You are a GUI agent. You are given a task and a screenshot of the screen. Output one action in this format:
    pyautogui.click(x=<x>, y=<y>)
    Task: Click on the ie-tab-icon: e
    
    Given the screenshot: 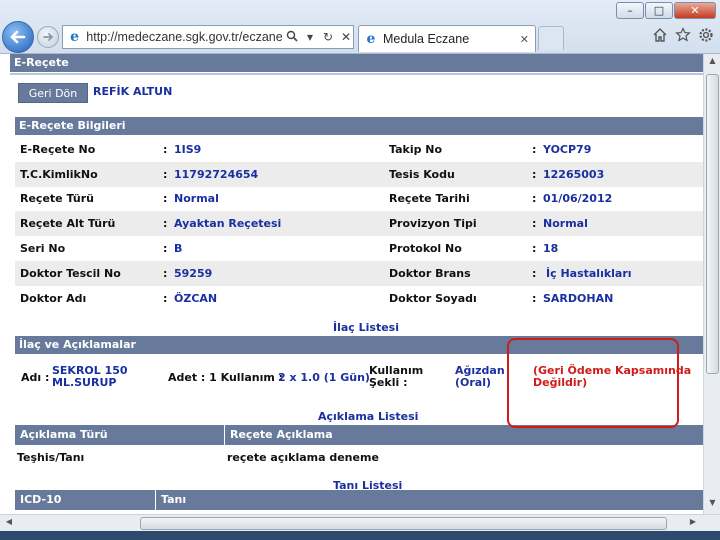 What is the action you would take?
    pyautogui.click(x=371, y=39)
    